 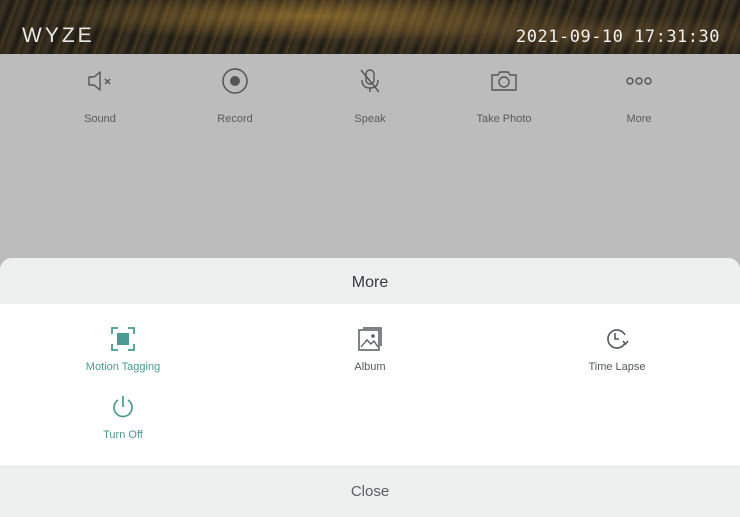 I want to click on record-label: Record, so click(x=235, y=119).